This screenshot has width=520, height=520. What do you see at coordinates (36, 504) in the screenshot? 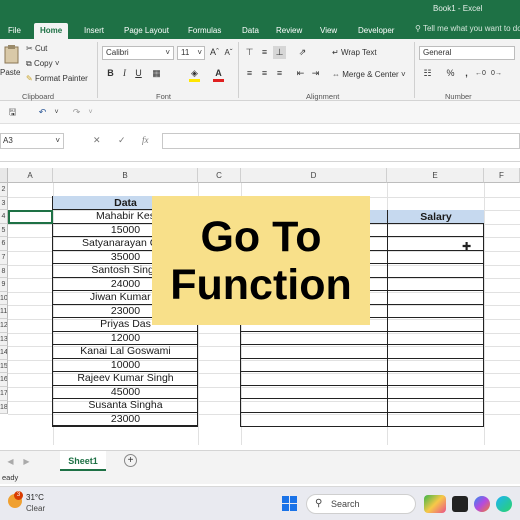
I see `weather-widget: 3 31°C Clear` at bounding box center [36, 504].